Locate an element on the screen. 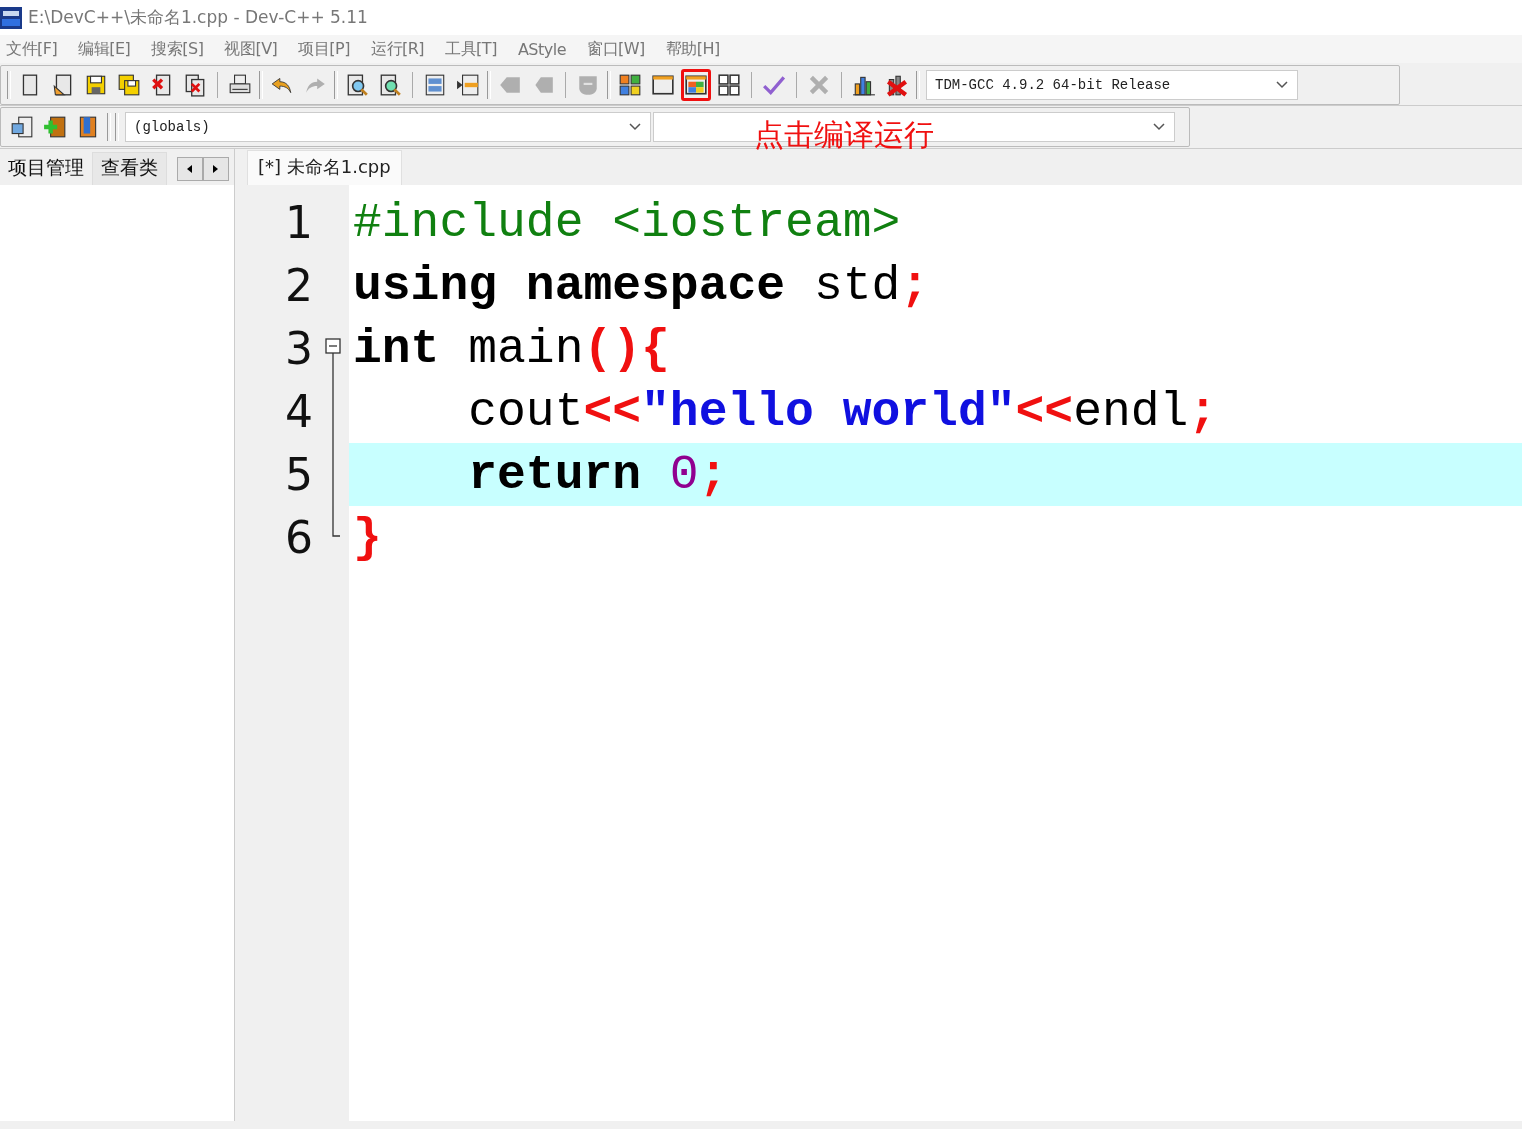 Image resolution: width=1522 pixels, height=1129 pixels. code-line: return 0; is located at coordinates (597, 474).